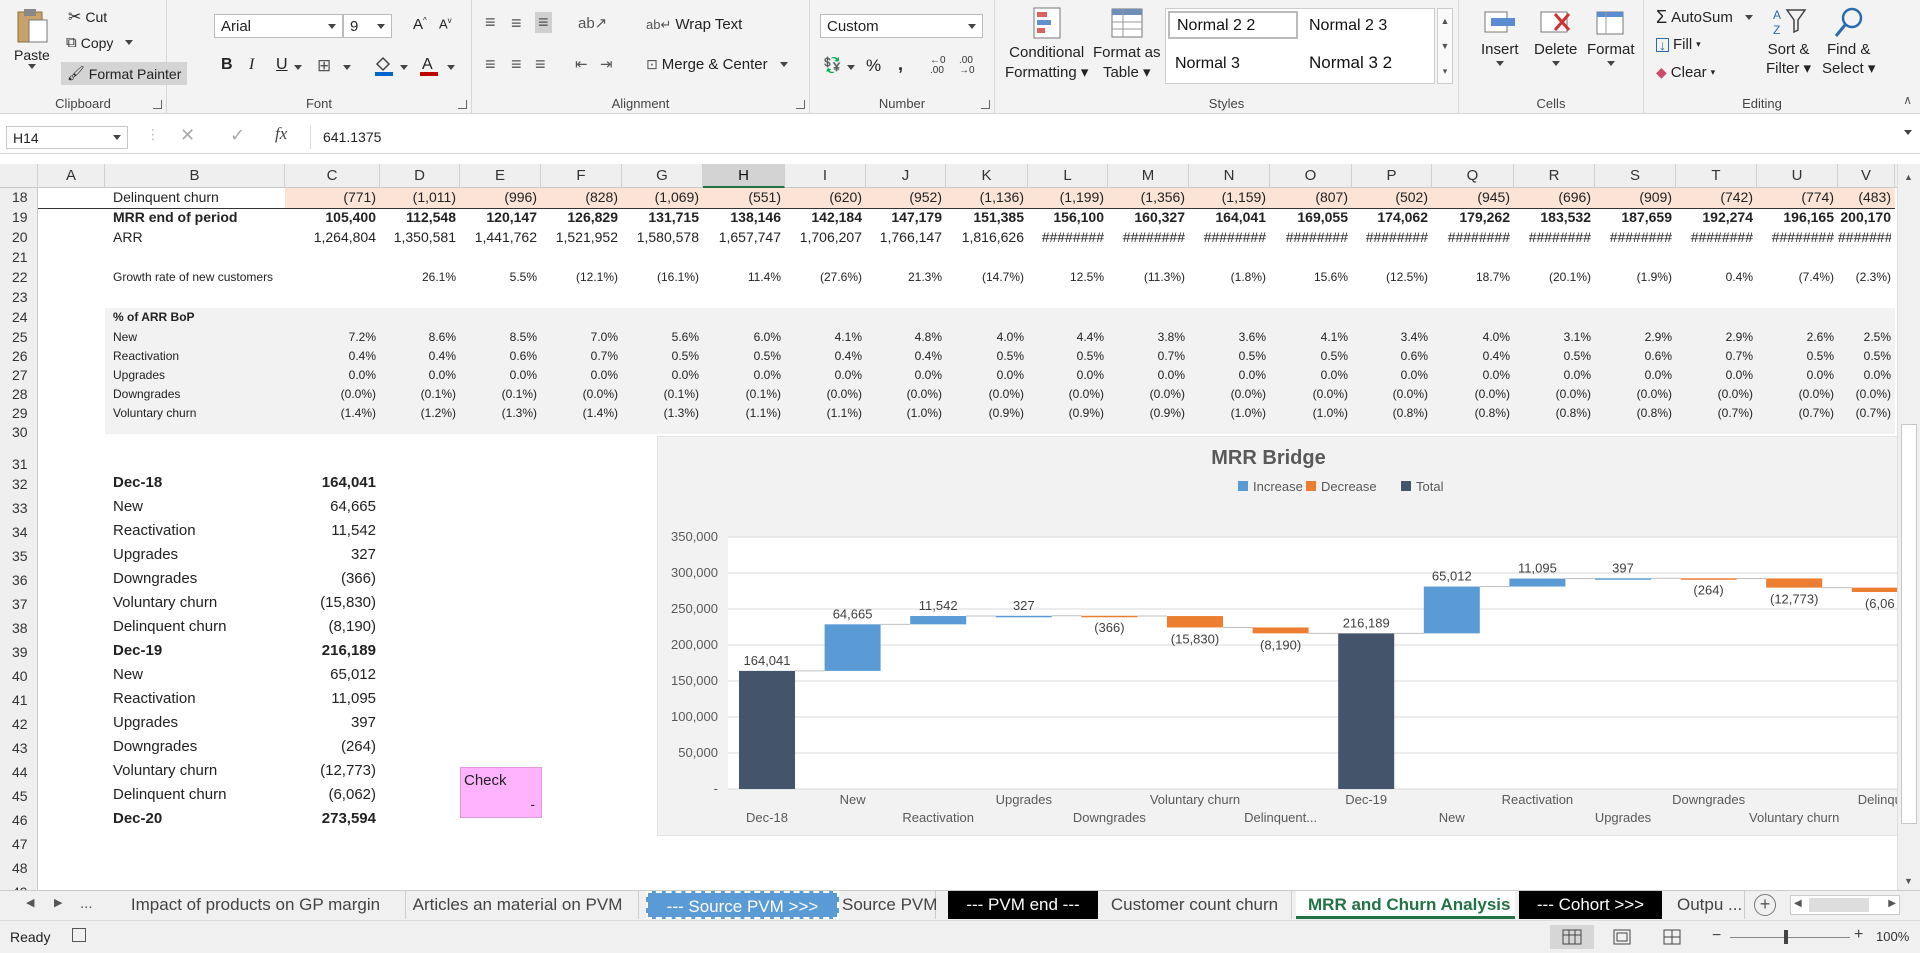  Describe the element at coordinates (904, 337) in the screenshot. I see `pct-row-value: 4.8%` at that location.